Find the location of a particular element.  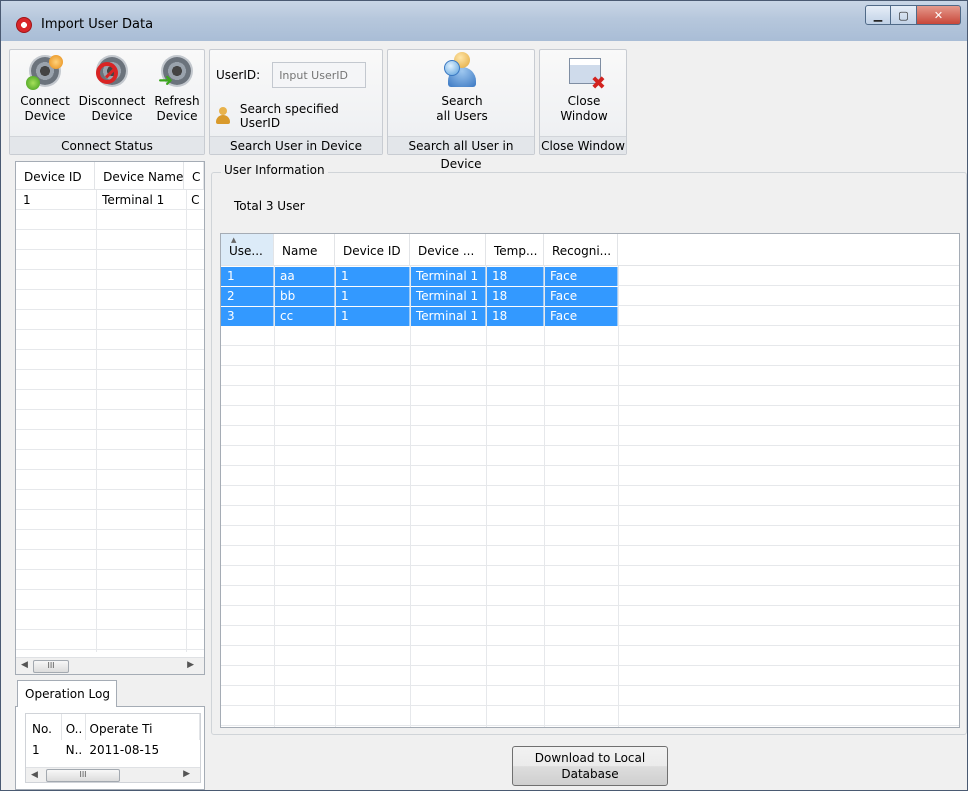

download-to-local-database-button: Download to Local Database is located at coordinates (590, 766).